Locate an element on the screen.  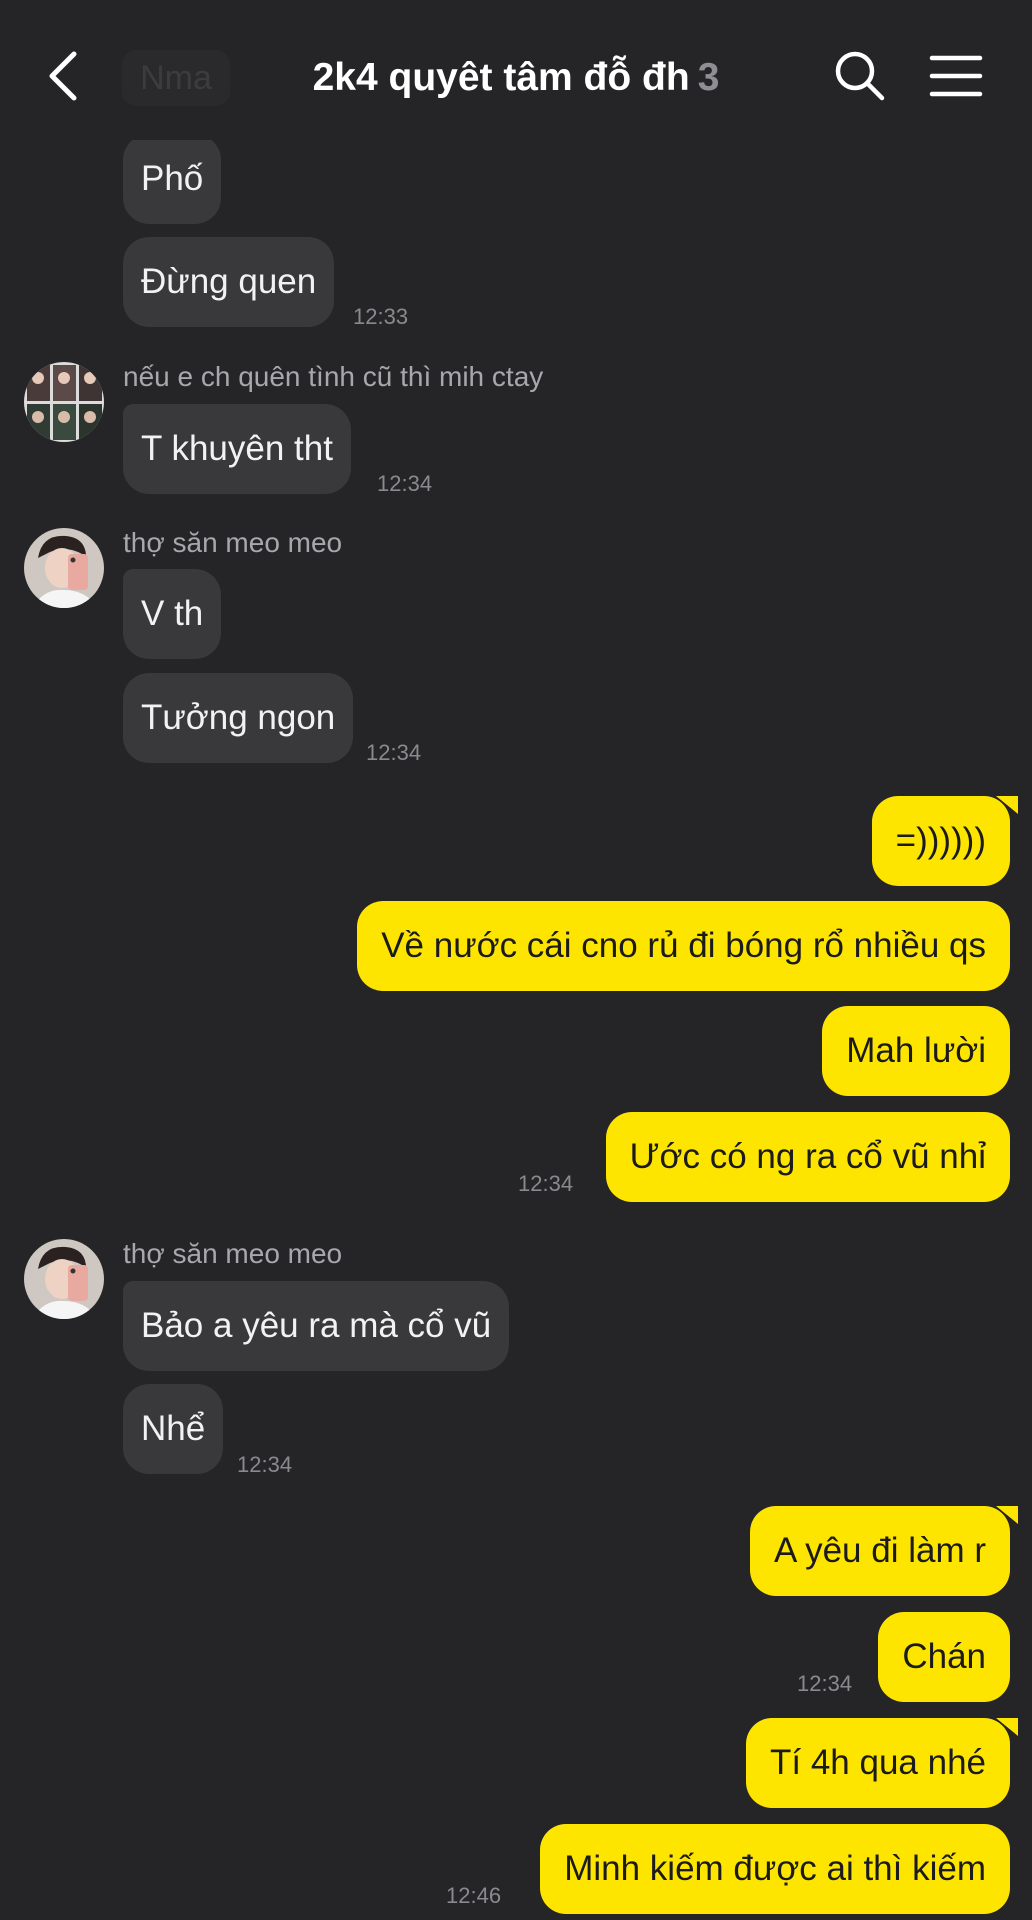
message-timestamp: 12:46 is located at coordinates (474, 1895).